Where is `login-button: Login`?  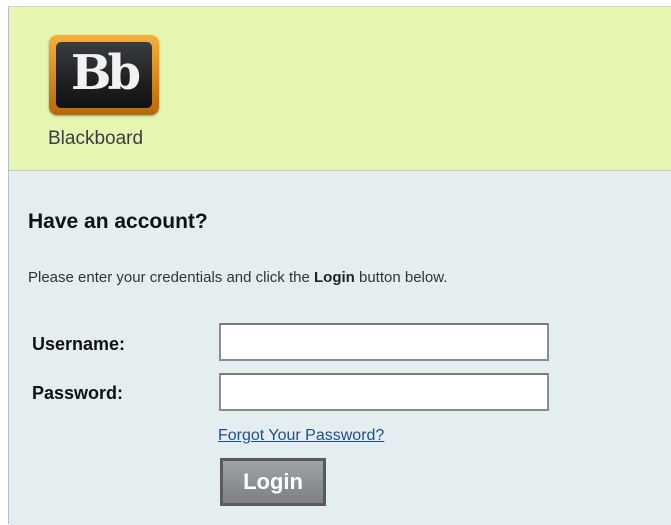
login-button: Login is located at coordinates (273, 482).